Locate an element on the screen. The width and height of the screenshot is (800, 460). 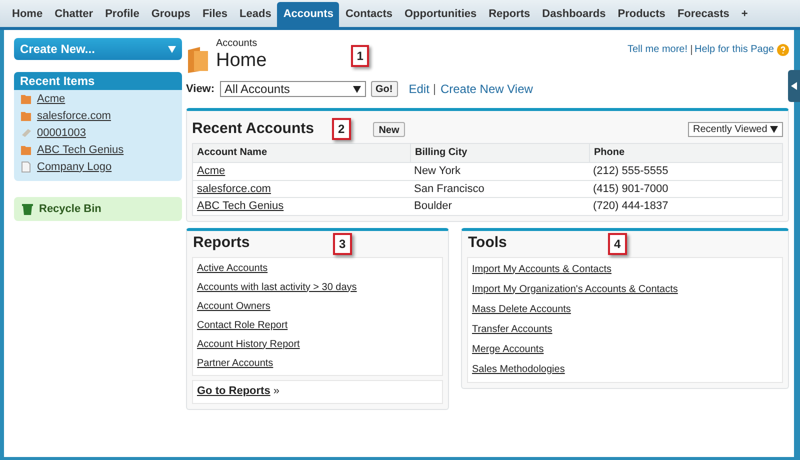
recent-items-title: Recent Items is located at coordinates (98, 81).